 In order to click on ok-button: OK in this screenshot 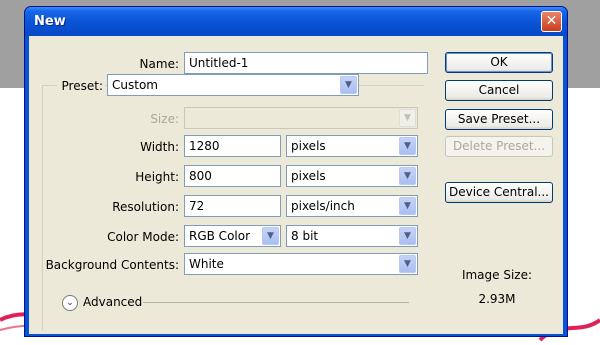, I will do `click(499, 62)`.